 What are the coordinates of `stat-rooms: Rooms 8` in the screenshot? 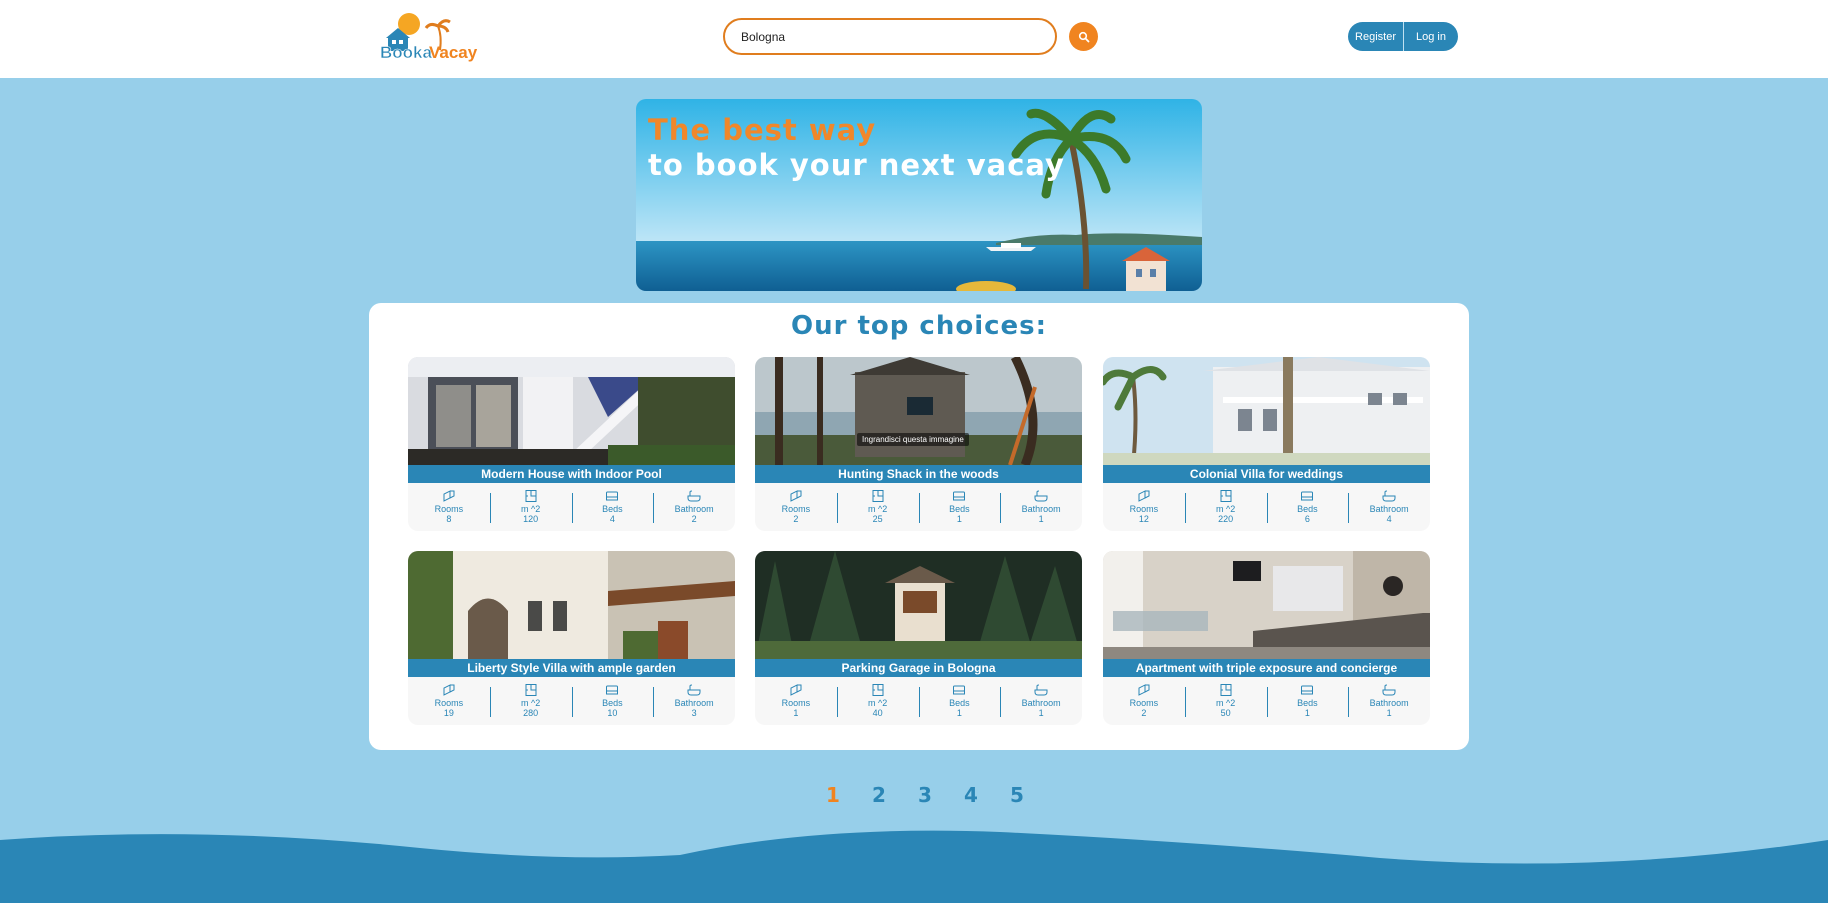 It's located at (449, 507).